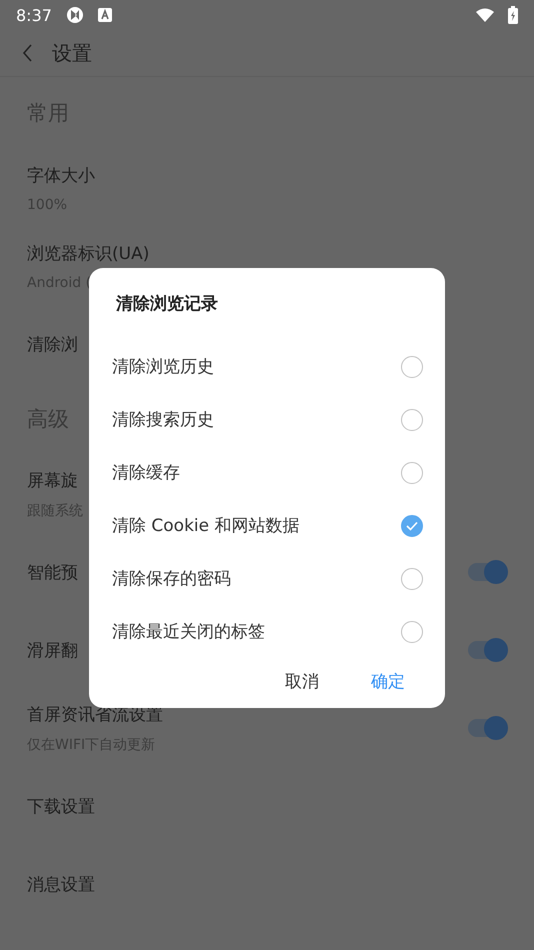 The height and width of the screenshot is (950, 534). What do you see at coordinates (388, 681) in the screenshot?
I see `confirm-button: 确定` at bounding box center [388, 681].